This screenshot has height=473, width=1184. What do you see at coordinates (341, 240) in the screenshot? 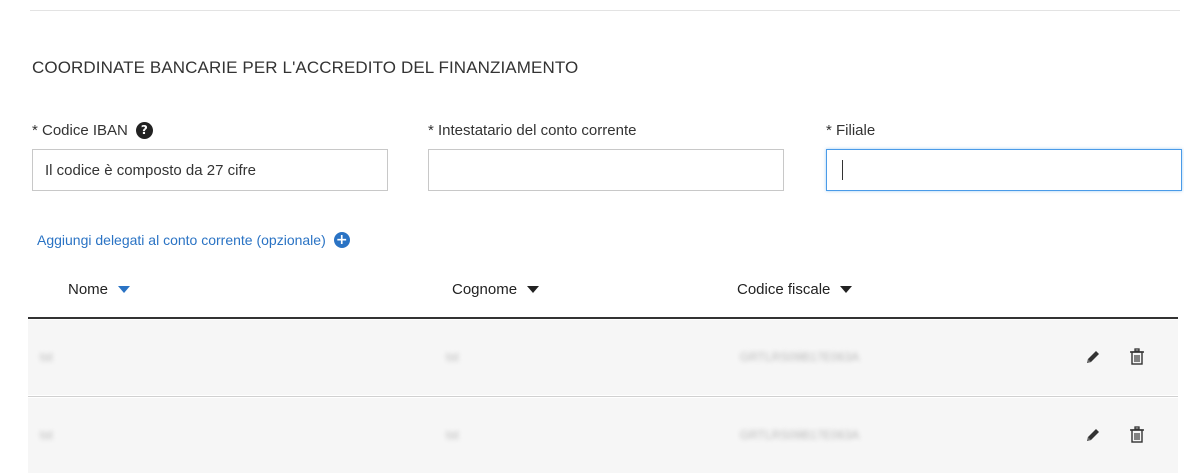
I see `plus-circle-icon: +` at bounding box center [341, 240].